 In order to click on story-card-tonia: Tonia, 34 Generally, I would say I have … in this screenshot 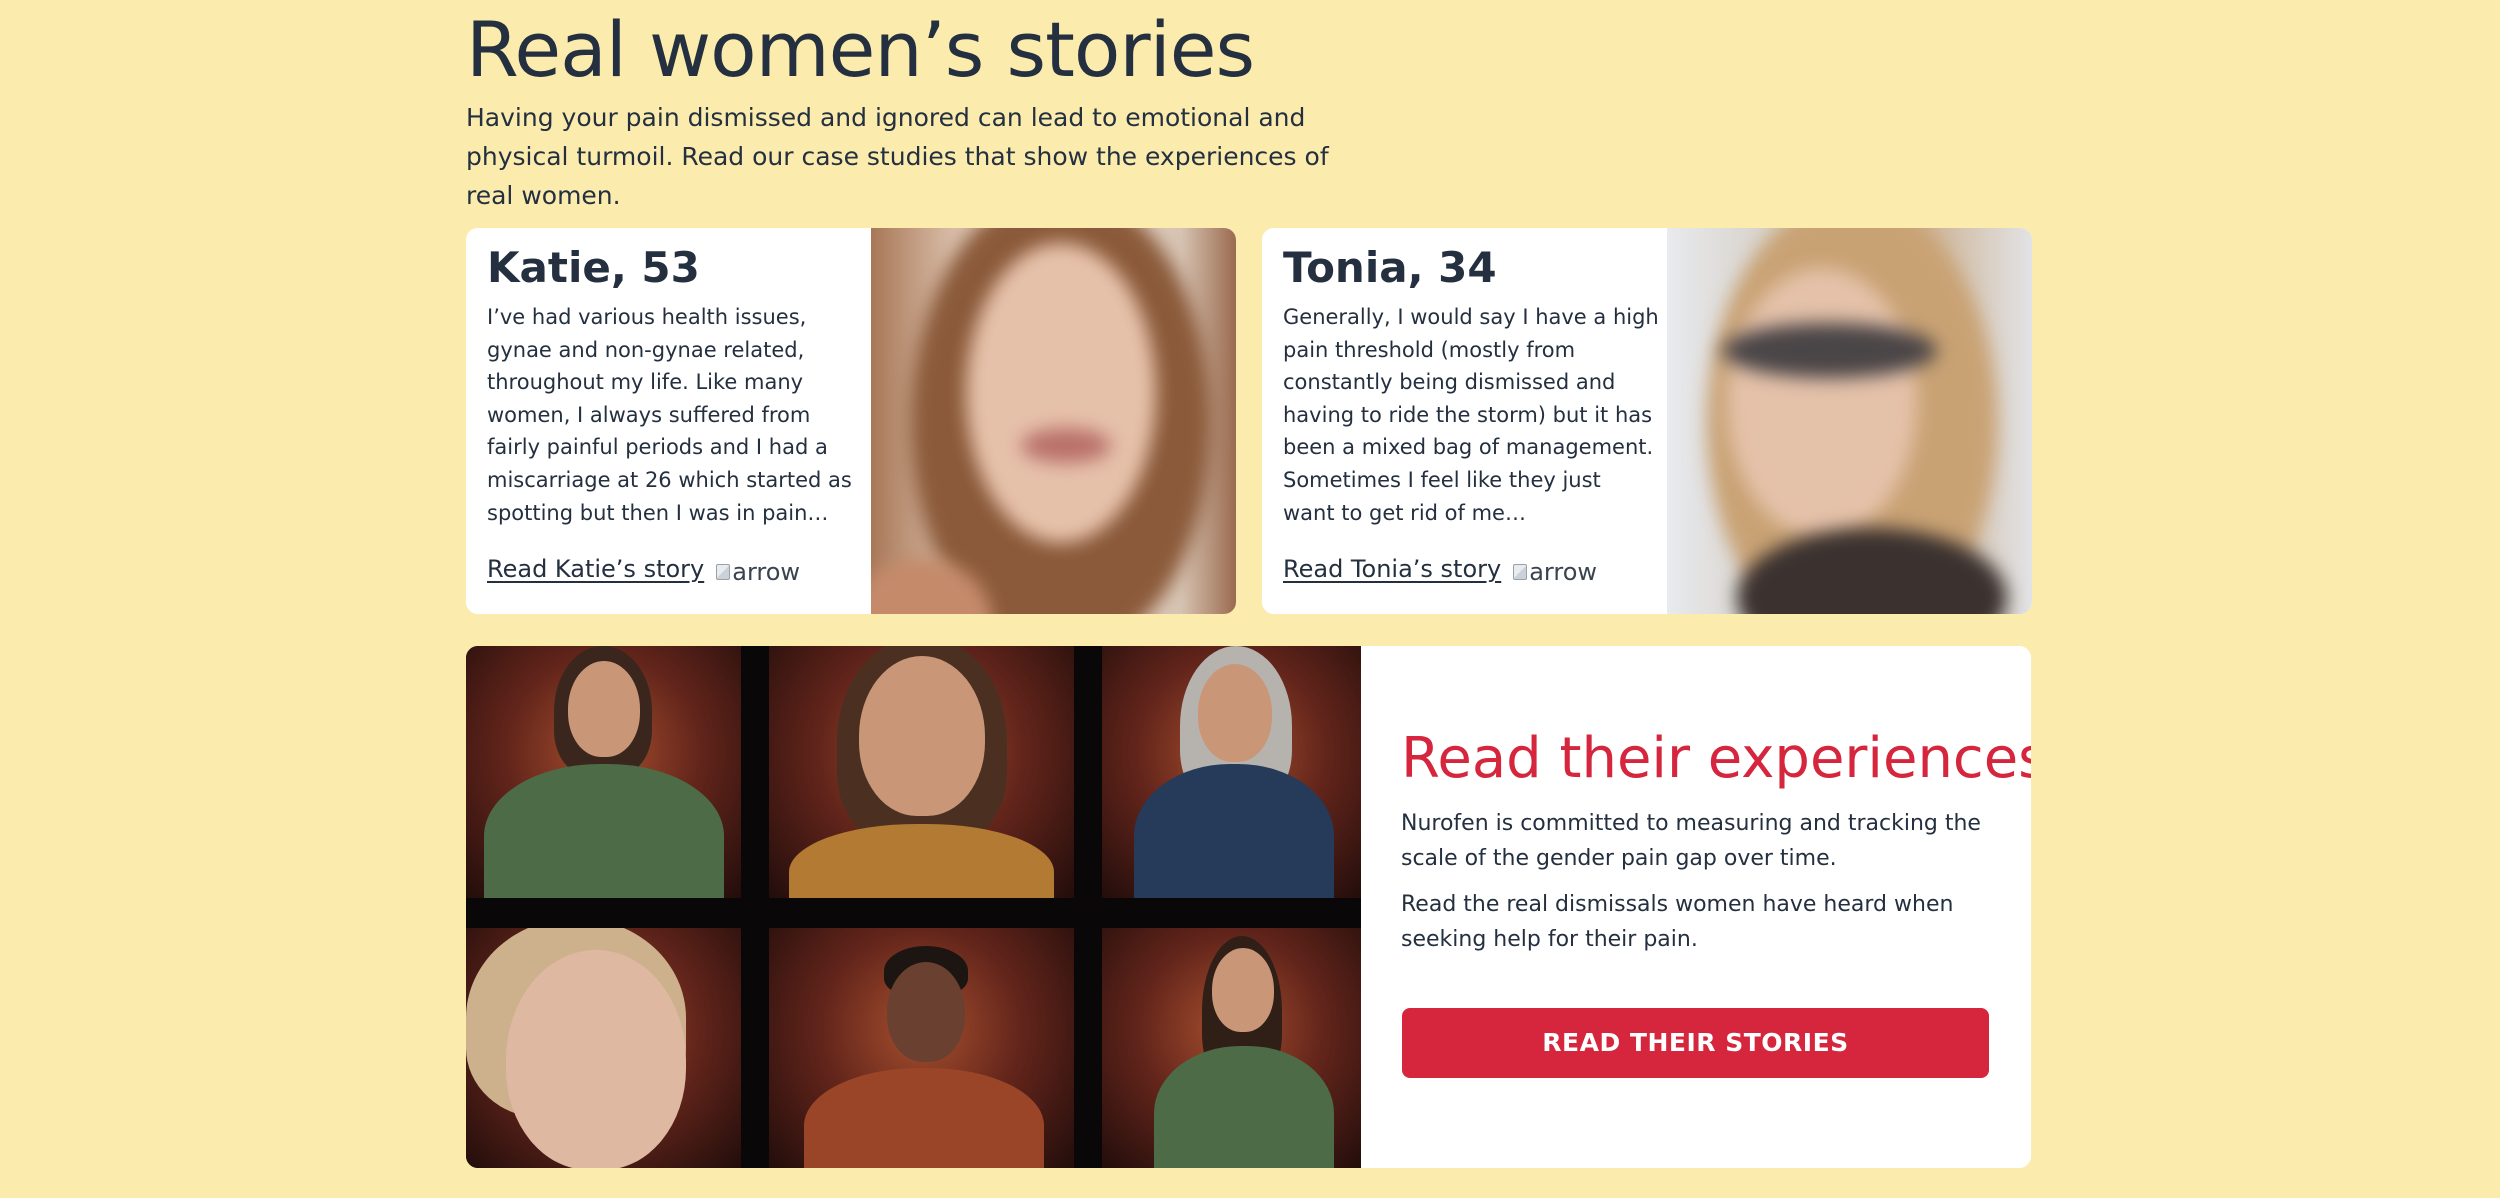, I will do `click(1647, 421)`.